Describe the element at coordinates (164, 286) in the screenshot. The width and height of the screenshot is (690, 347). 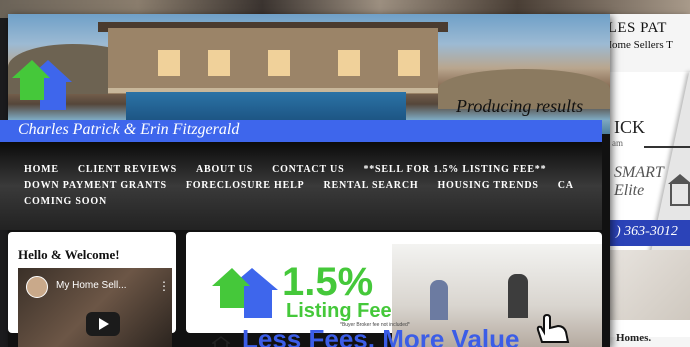
I see `more-options-icon: ⋮` at that location.